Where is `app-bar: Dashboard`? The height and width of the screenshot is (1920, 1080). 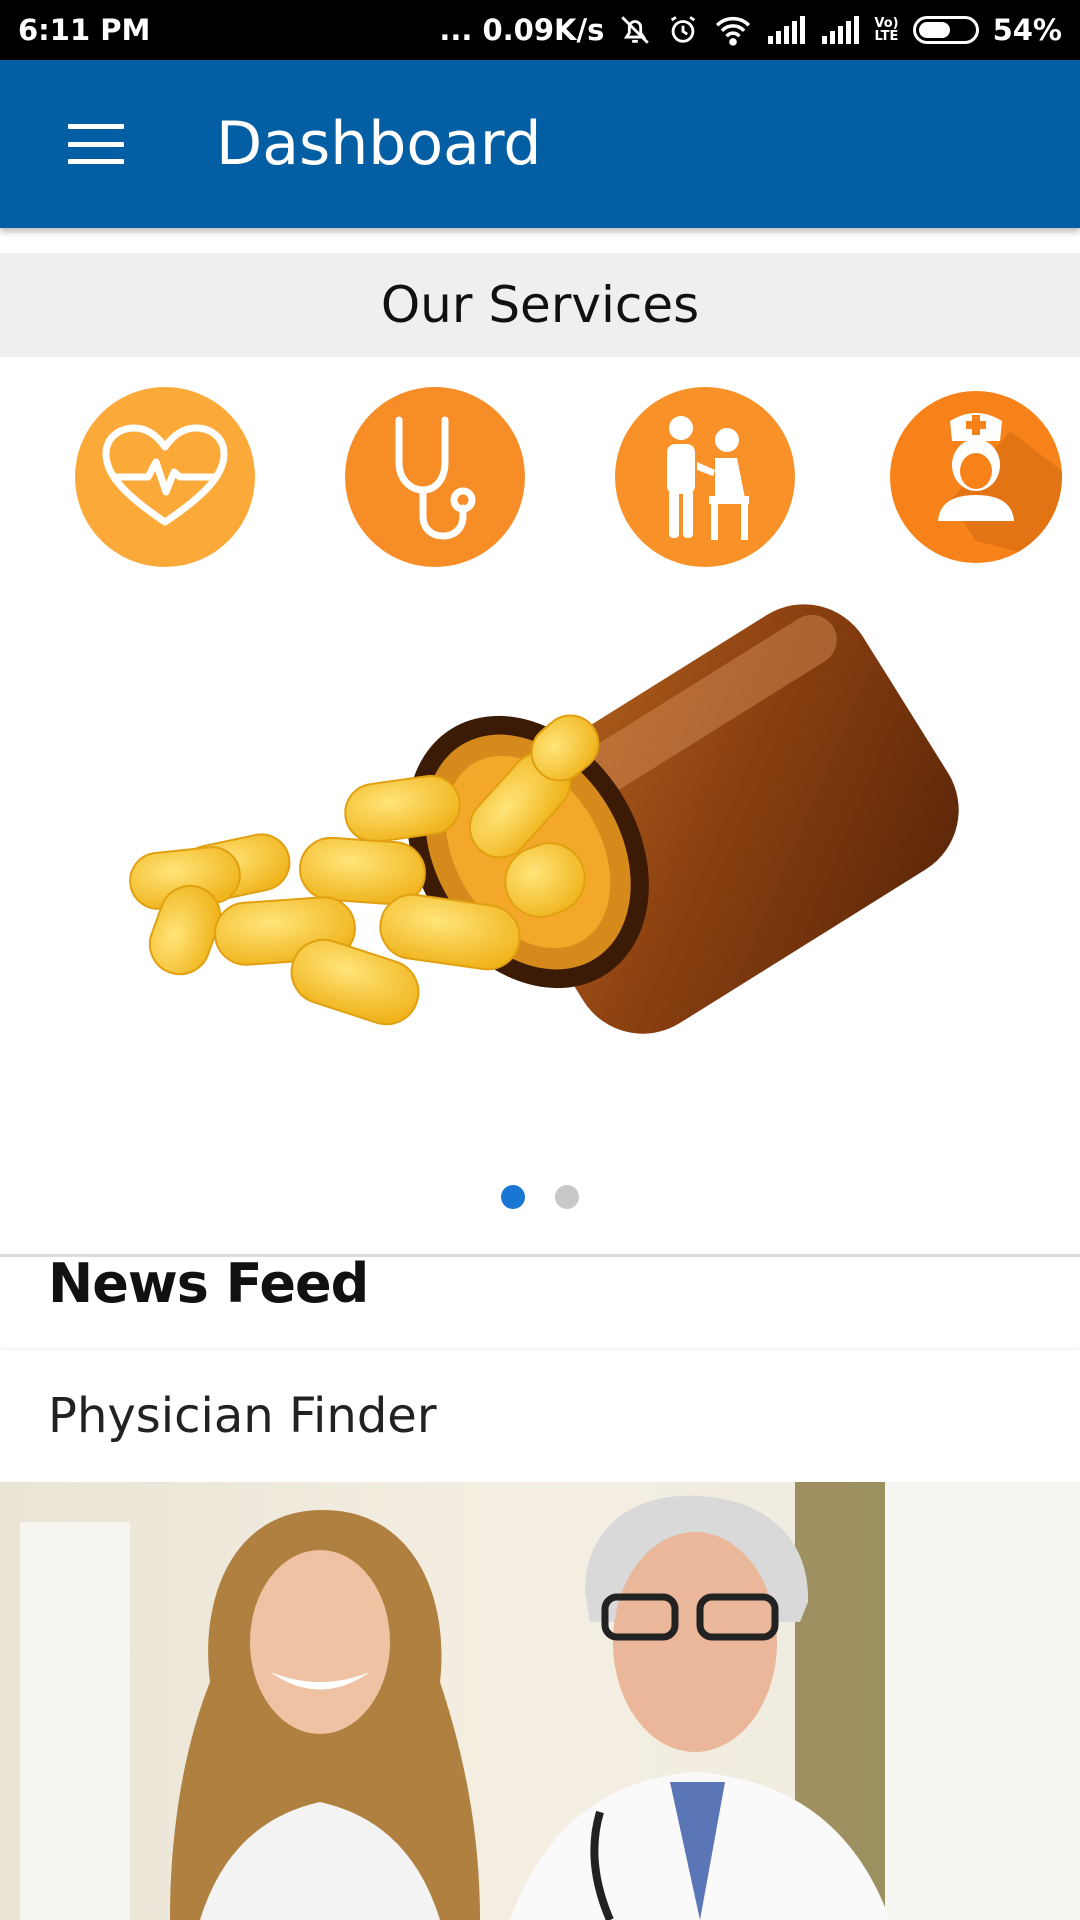 app-bar: Dashboard is located at coordinates (540, 144).